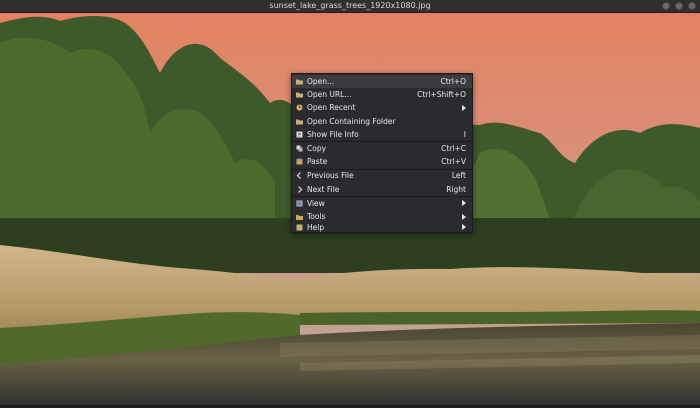 This screenshot has height=408, width=700. I want to click on info-icon, so click(299, 134).